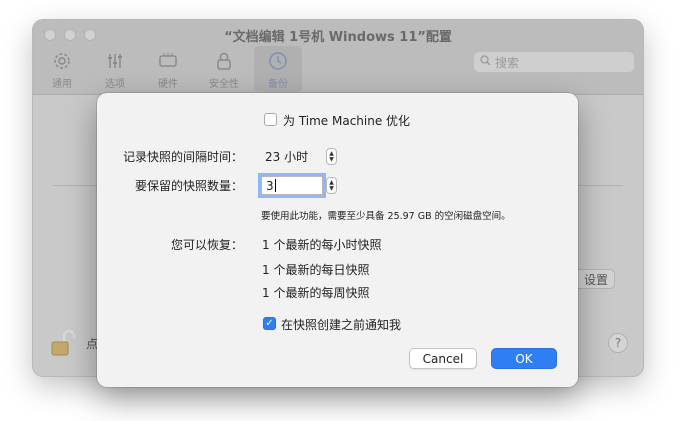 This screenshot has height=421, width=680. I want to click on unlock-icon, so click(64, 344).